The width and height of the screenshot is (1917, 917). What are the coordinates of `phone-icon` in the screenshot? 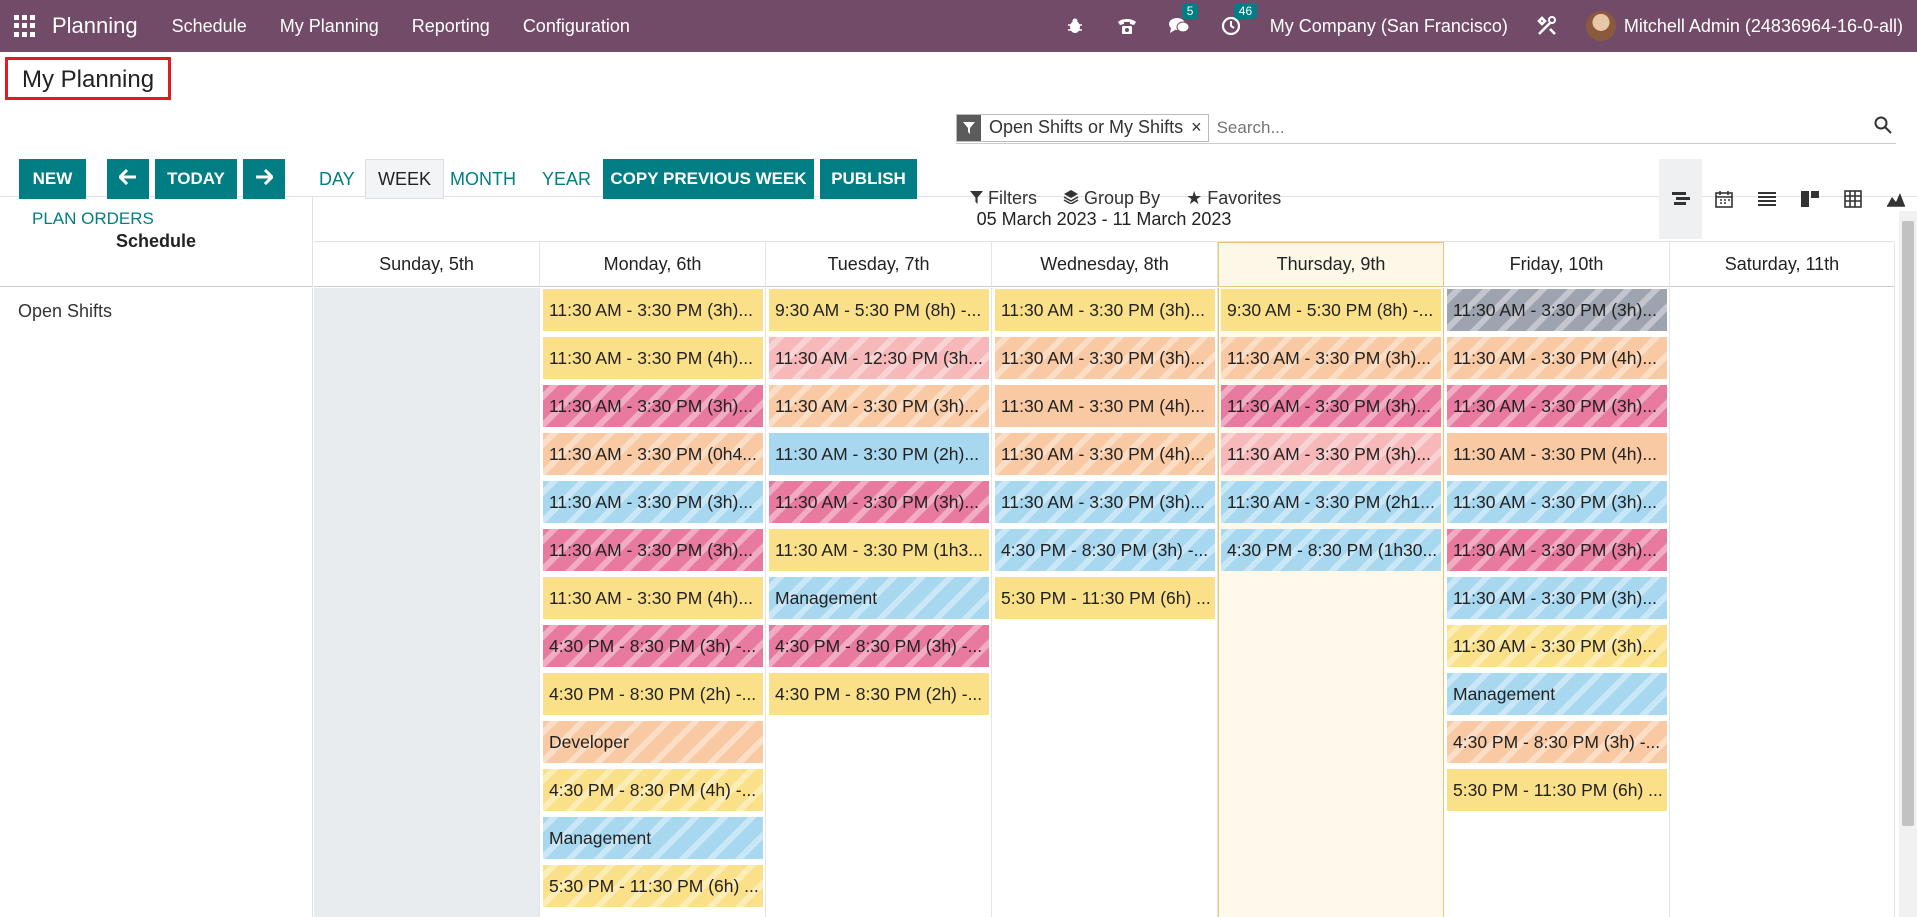 It's located at (1127, 26).